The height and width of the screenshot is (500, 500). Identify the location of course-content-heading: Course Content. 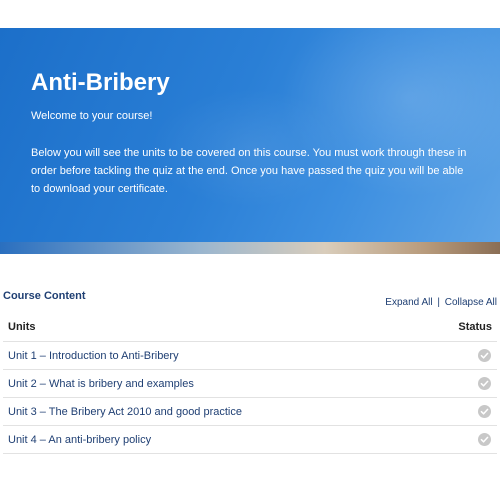
(44, 296).